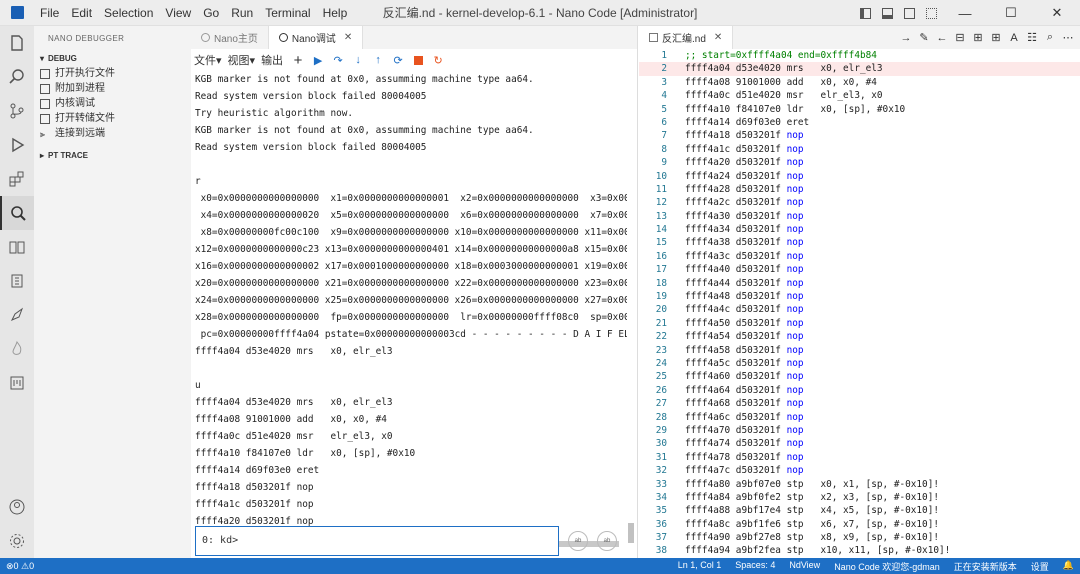  What do you see at coordinates (996, 38) in the screenshot?
I see `bookmark-next-icon: ⊞` at bounding box center [996, 38].